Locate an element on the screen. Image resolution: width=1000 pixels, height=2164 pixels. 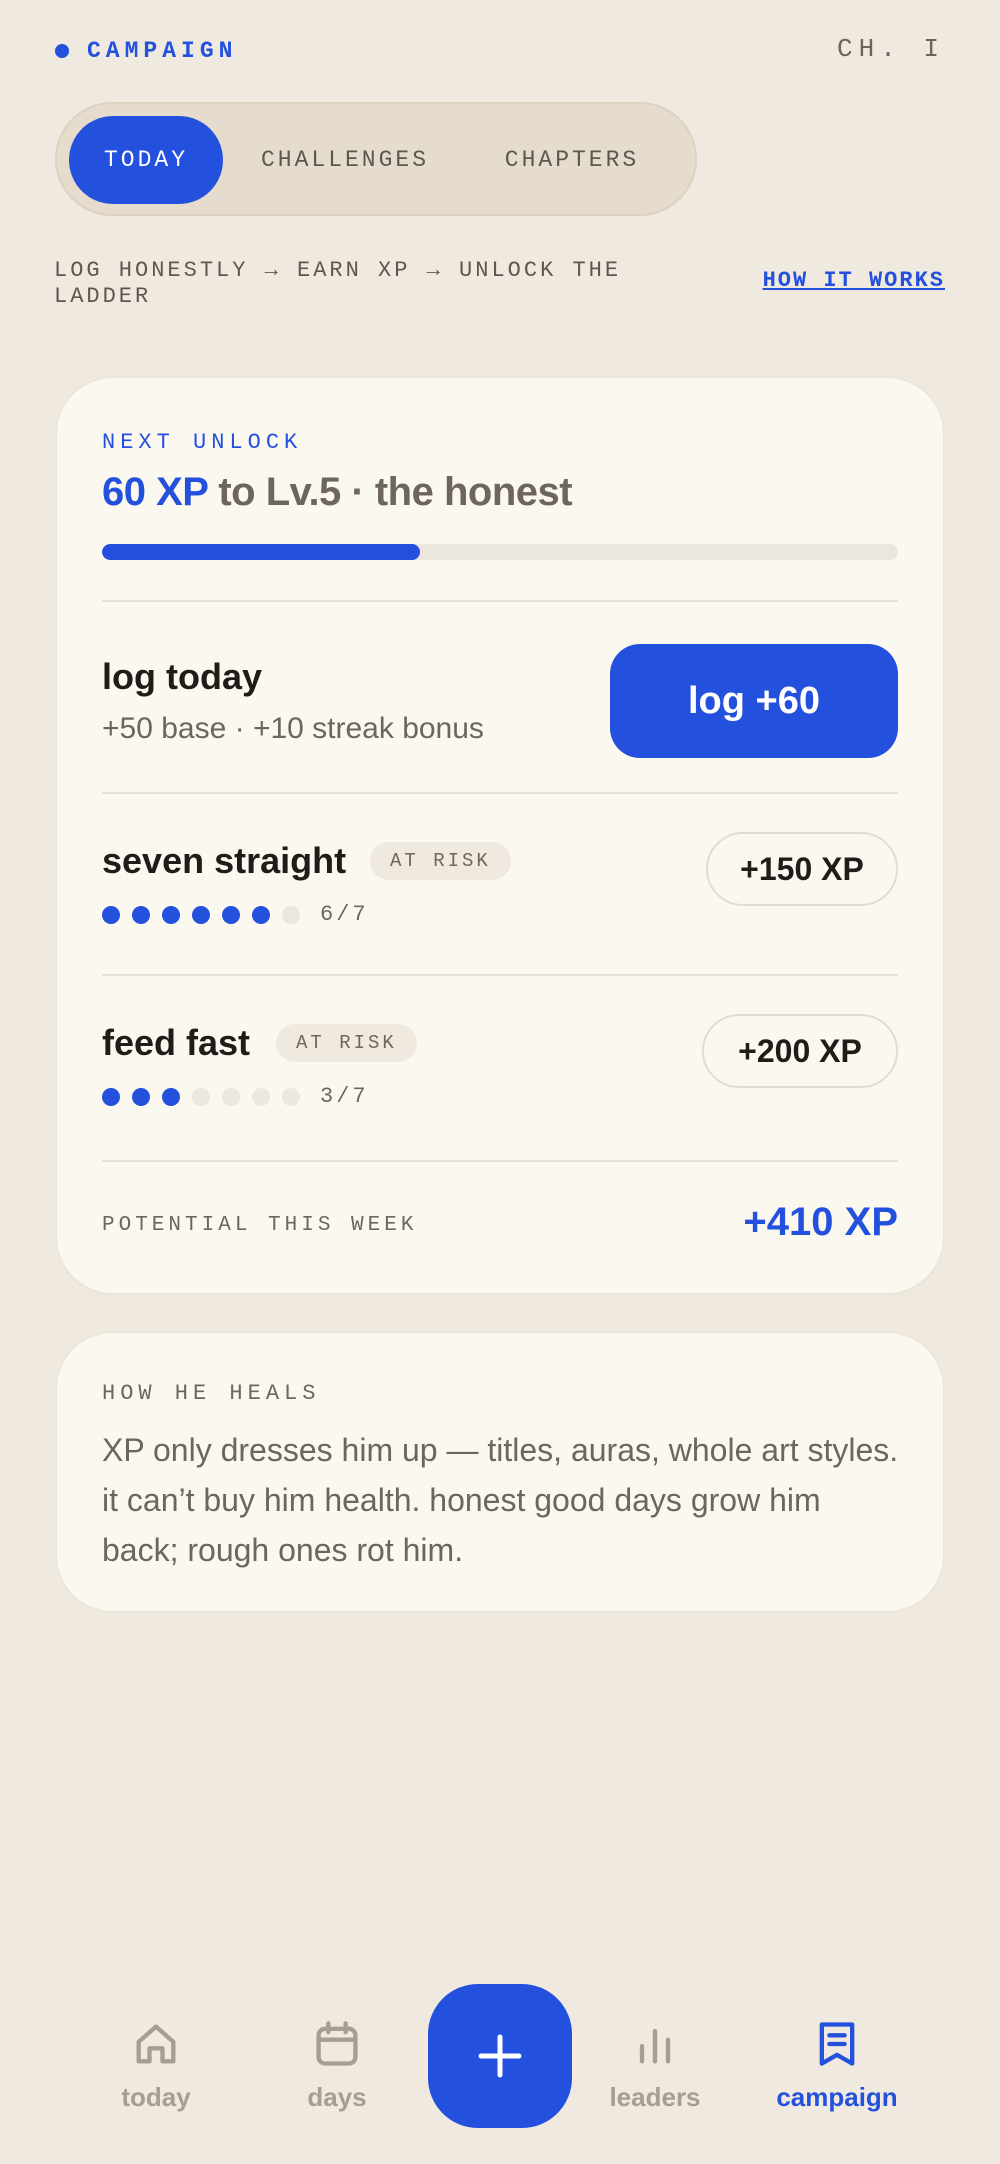
chapter-indicator: CH. I is located at coordinates (890, 49).